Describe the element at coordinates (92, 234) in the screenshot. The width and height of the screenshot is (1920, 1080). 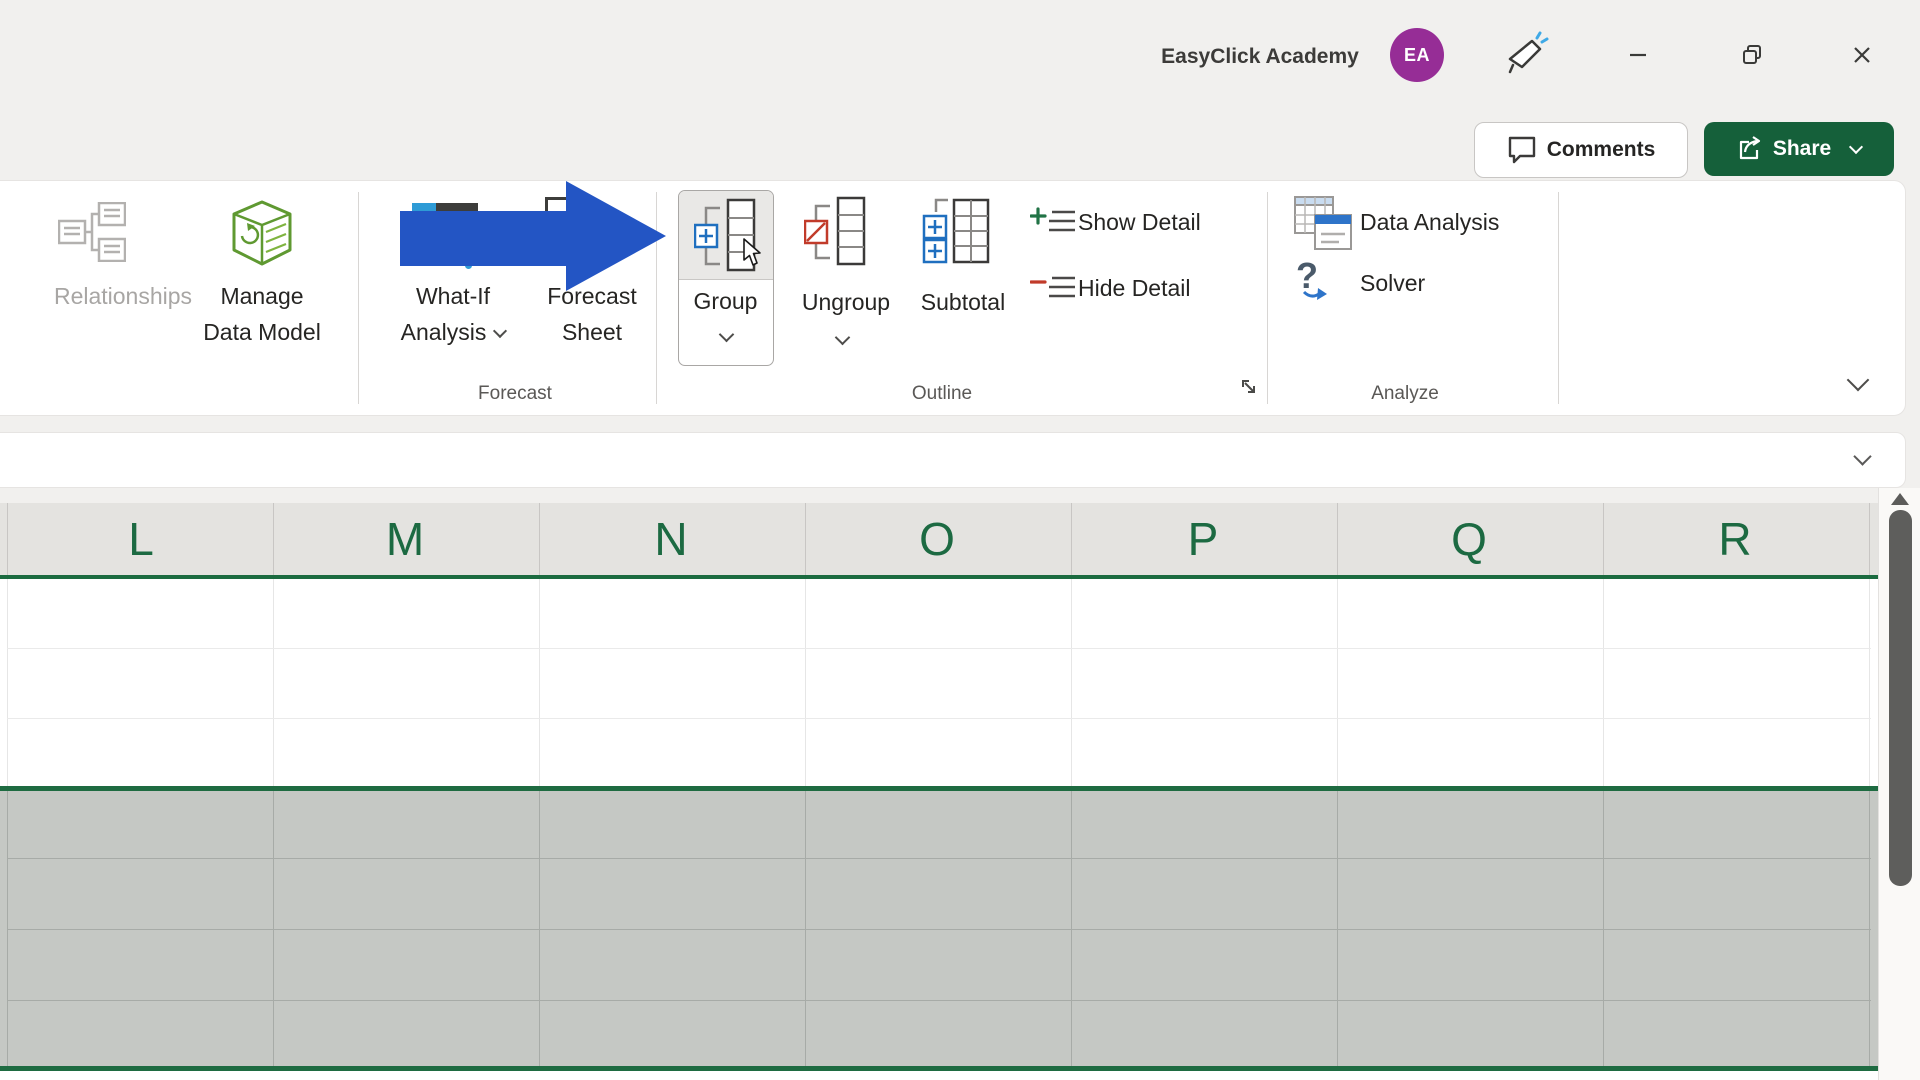
I see `relationships-icon` at that location.